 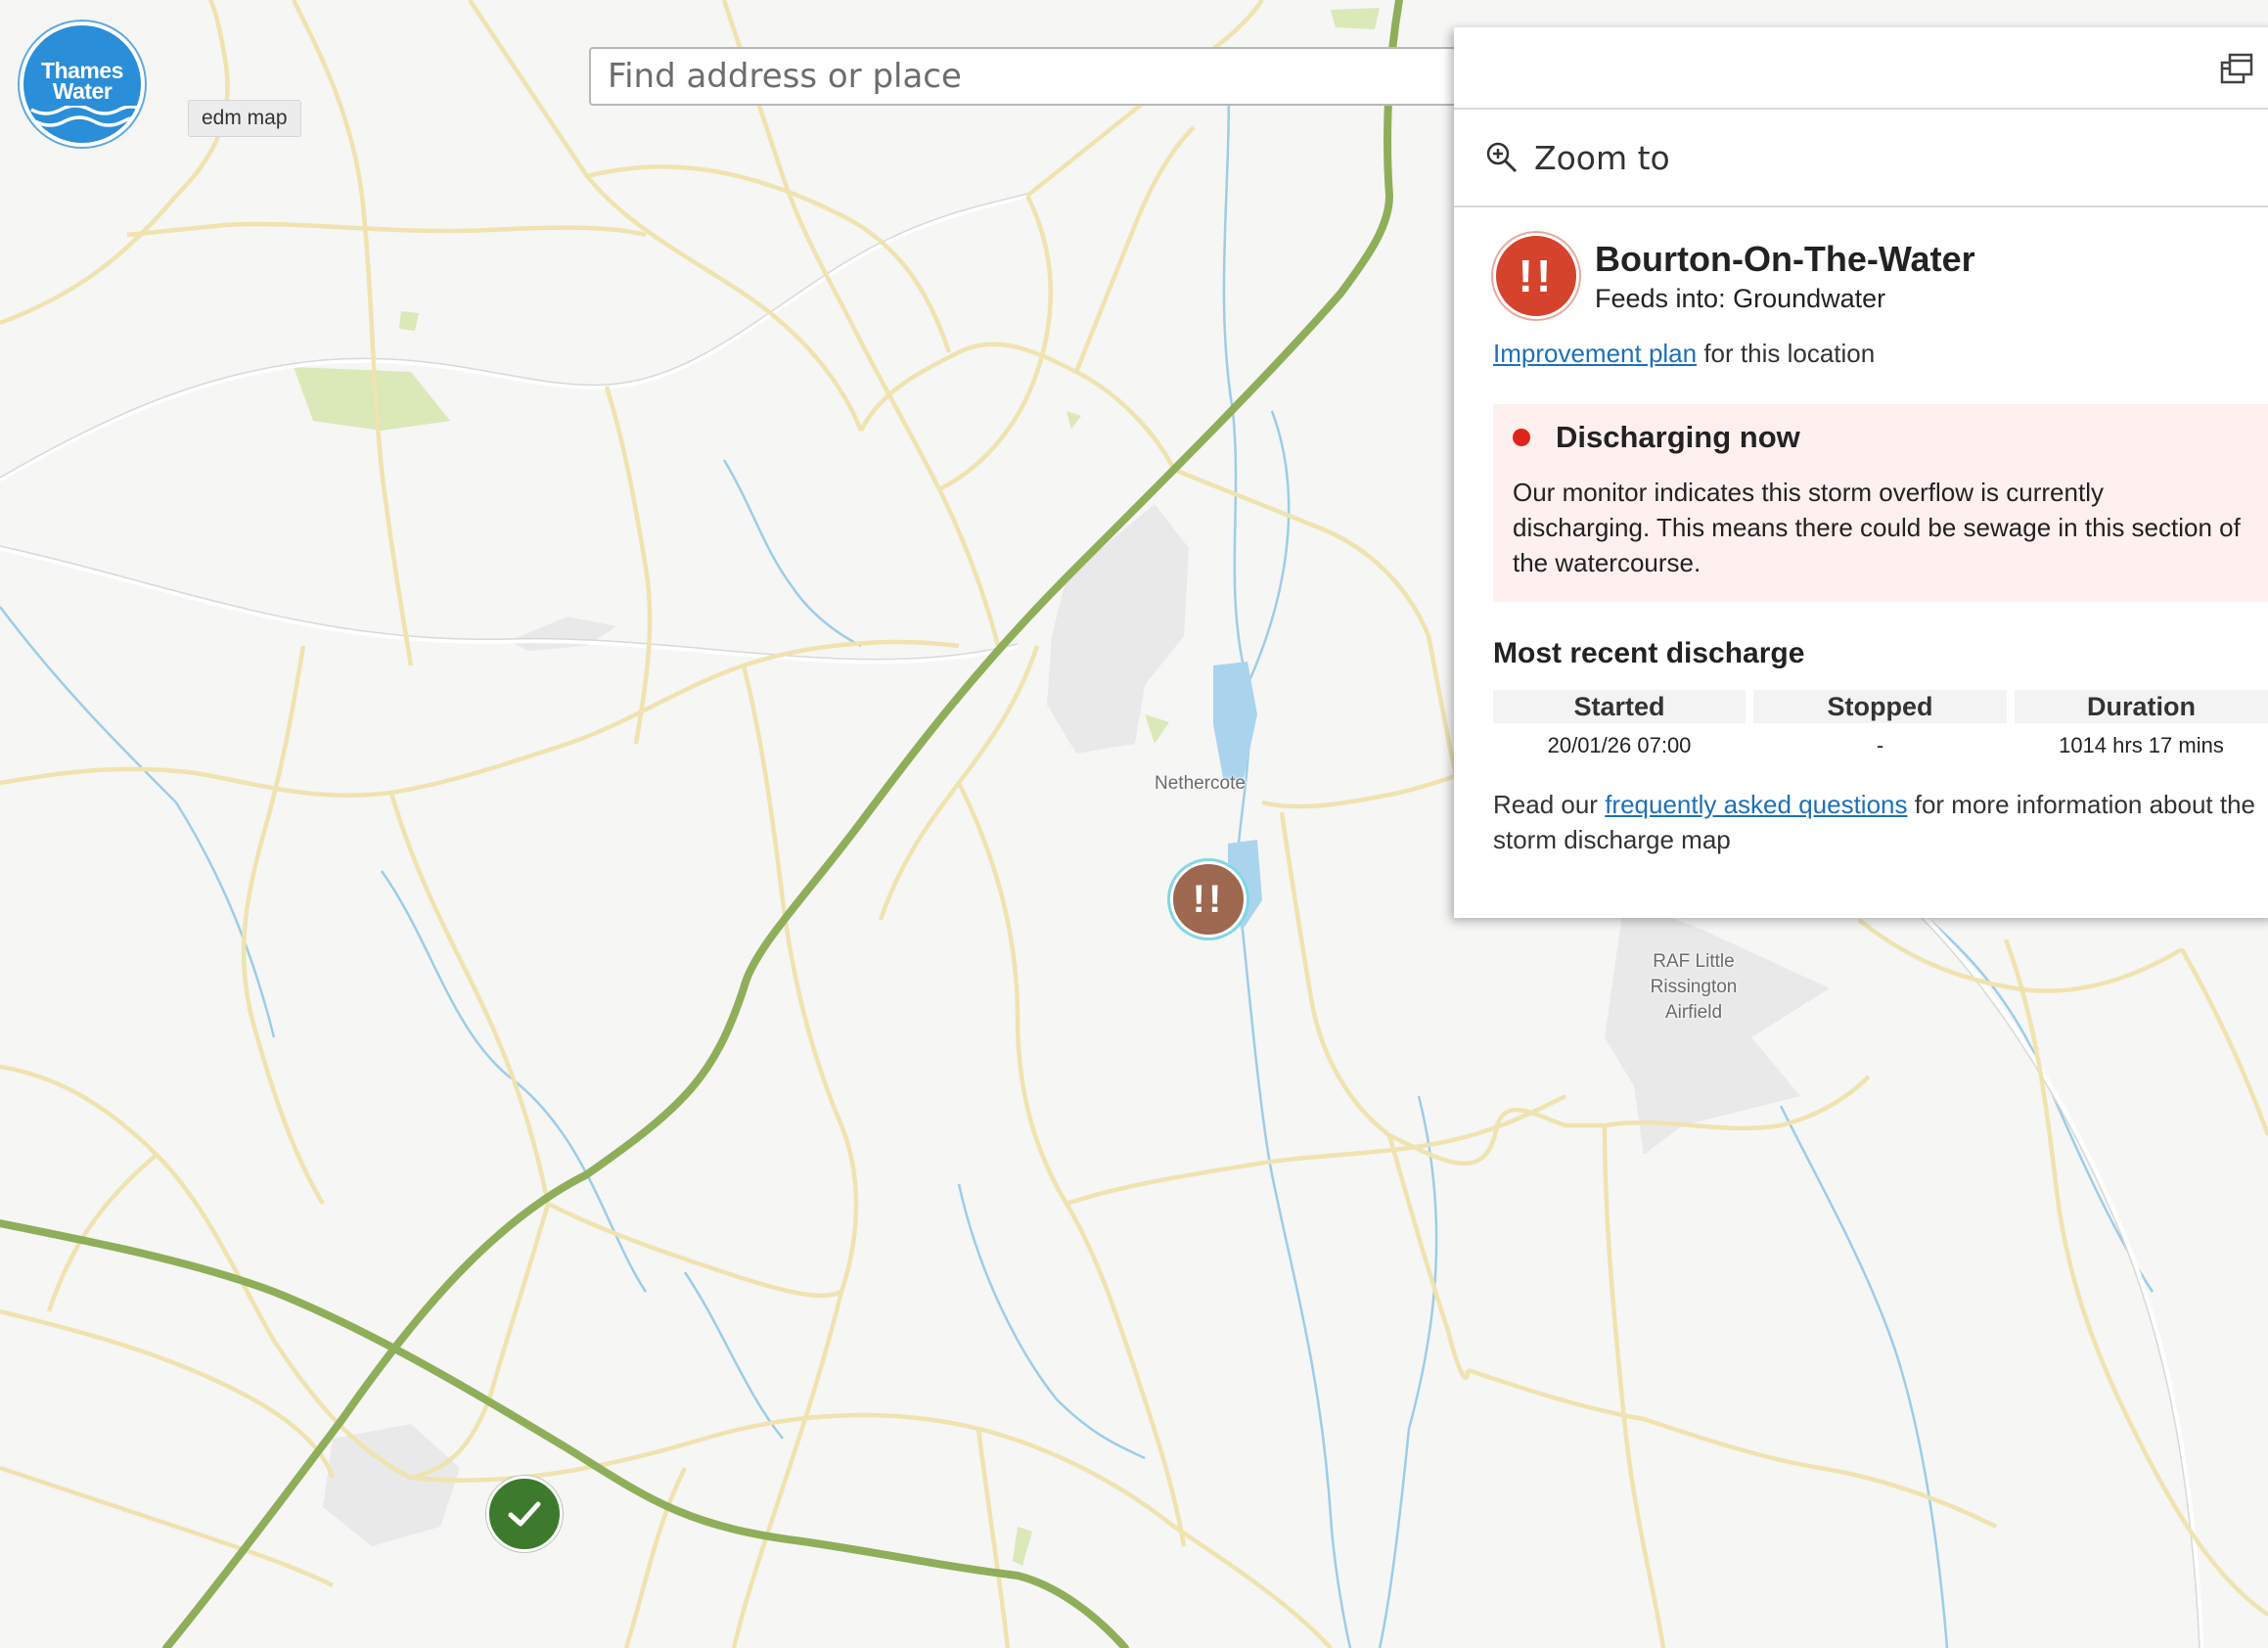 I want to click on feeds-into: Feeds into: Groundwater, so click(x=1740, y=298).